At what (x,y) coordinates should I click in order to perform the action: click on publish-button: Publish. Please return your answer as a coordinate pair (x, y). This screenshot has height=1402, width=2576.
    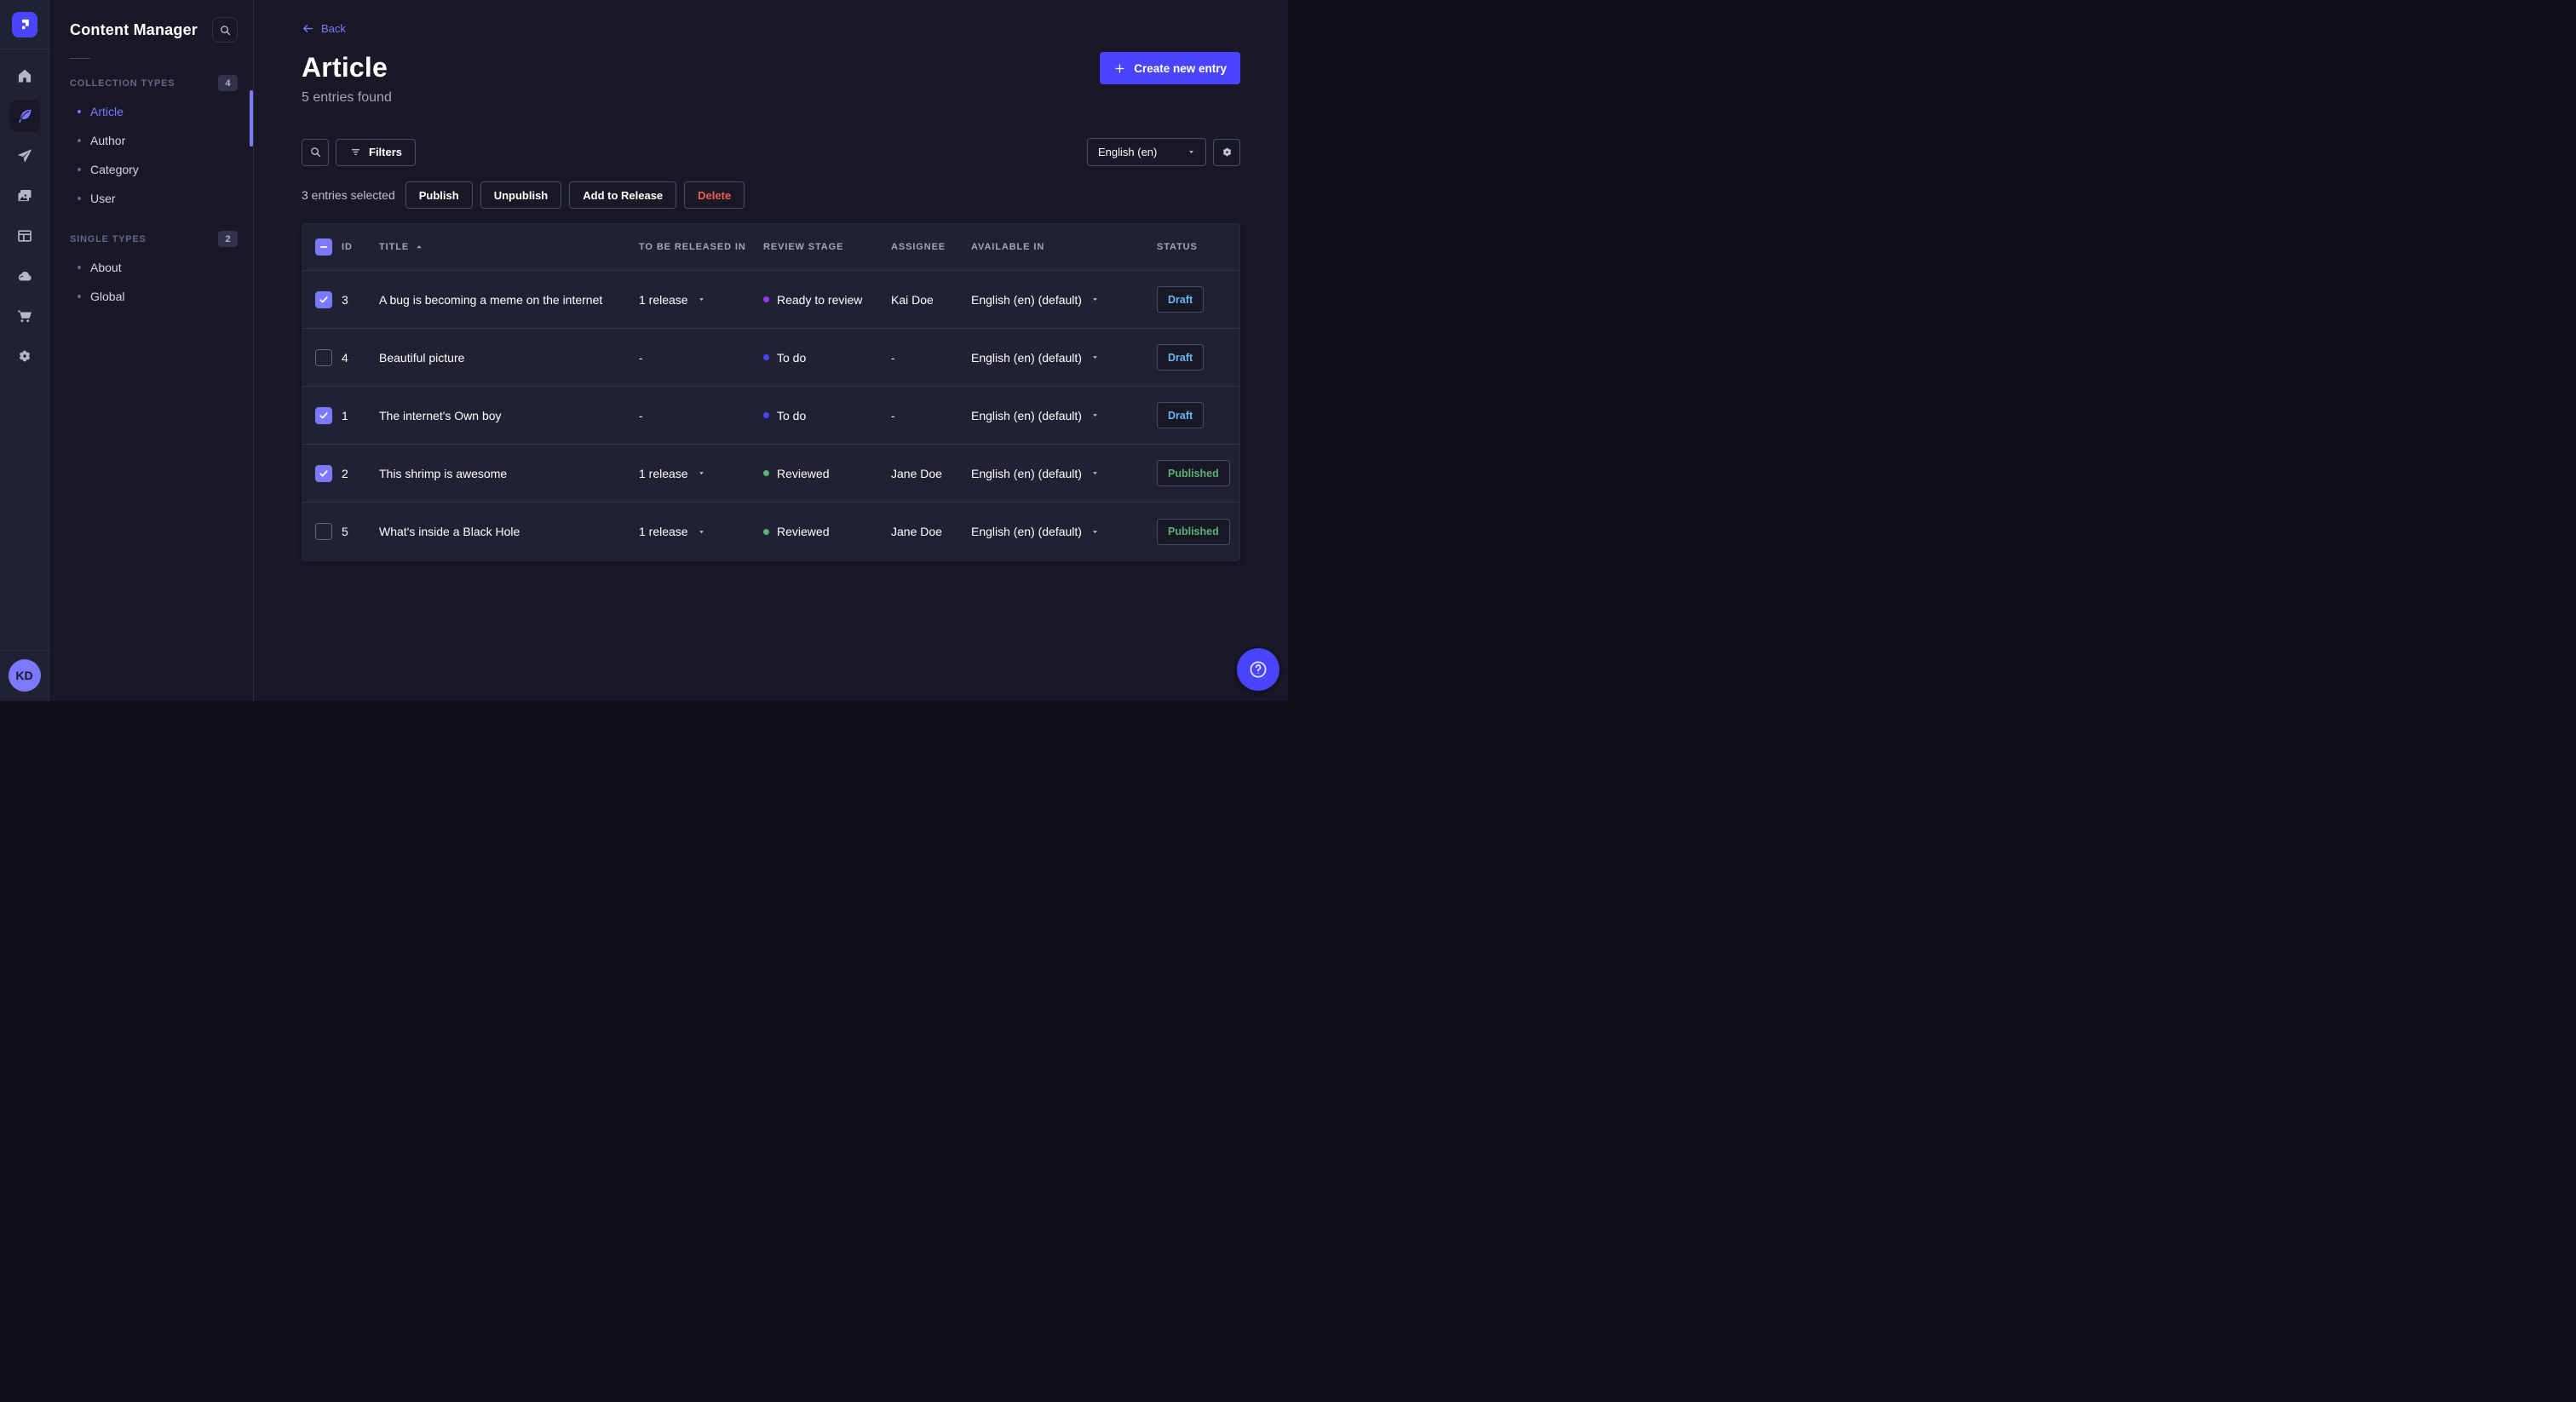
    Looking at the image, I should click on (439, 195).